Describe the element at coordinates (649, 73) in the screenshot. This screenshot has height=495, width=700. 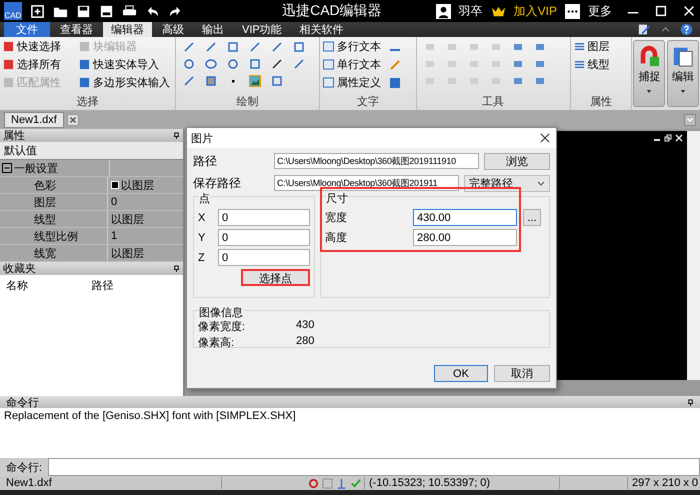
I see `ribbon-large-button: 捕捉` at that location.